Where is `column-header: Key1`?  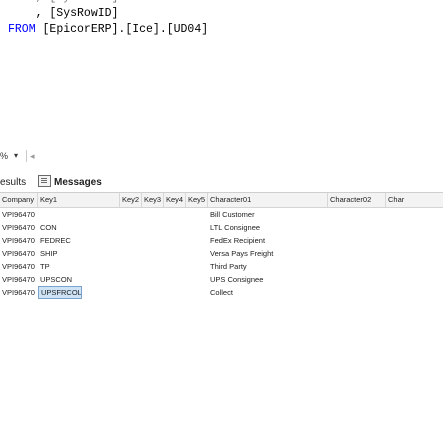
column-header: Key1 is located at coordinates (79, 200).